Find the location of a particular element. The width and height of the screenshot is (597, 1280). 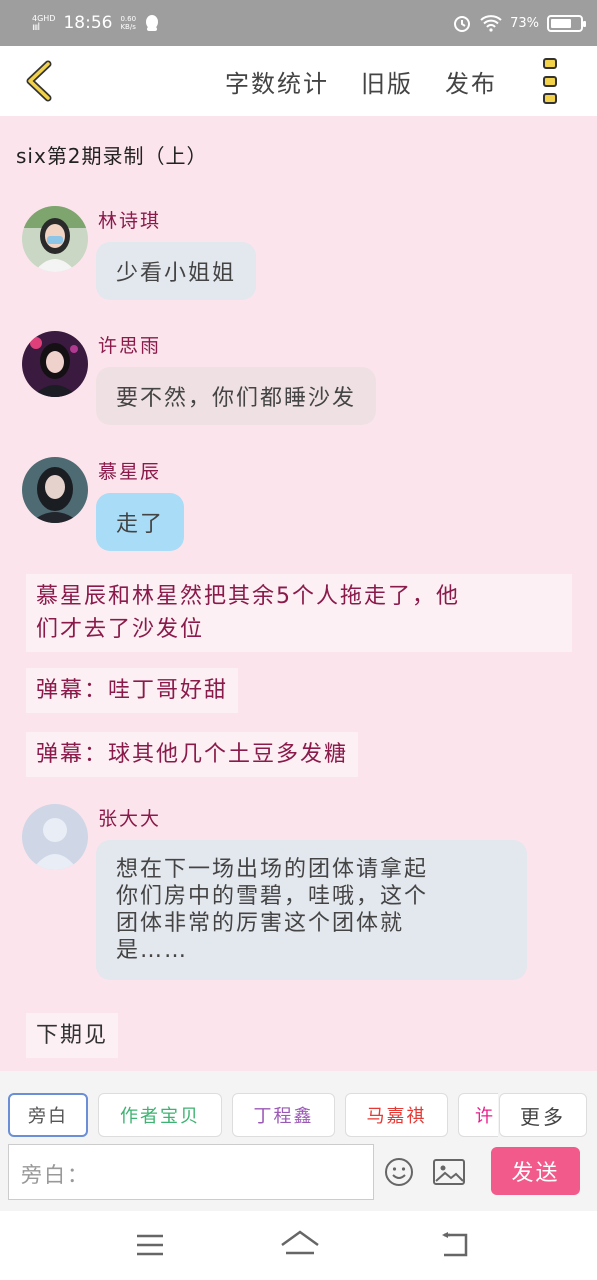

narration-block: 下期见 is located at coordinates (72, 1035).